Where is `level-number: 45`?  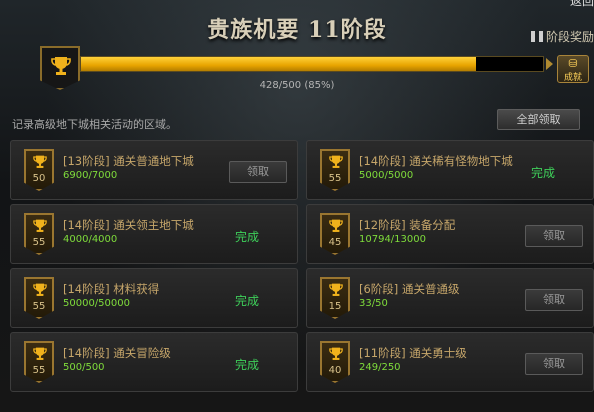
level-number: 45 is located at coordinates (335, 242).